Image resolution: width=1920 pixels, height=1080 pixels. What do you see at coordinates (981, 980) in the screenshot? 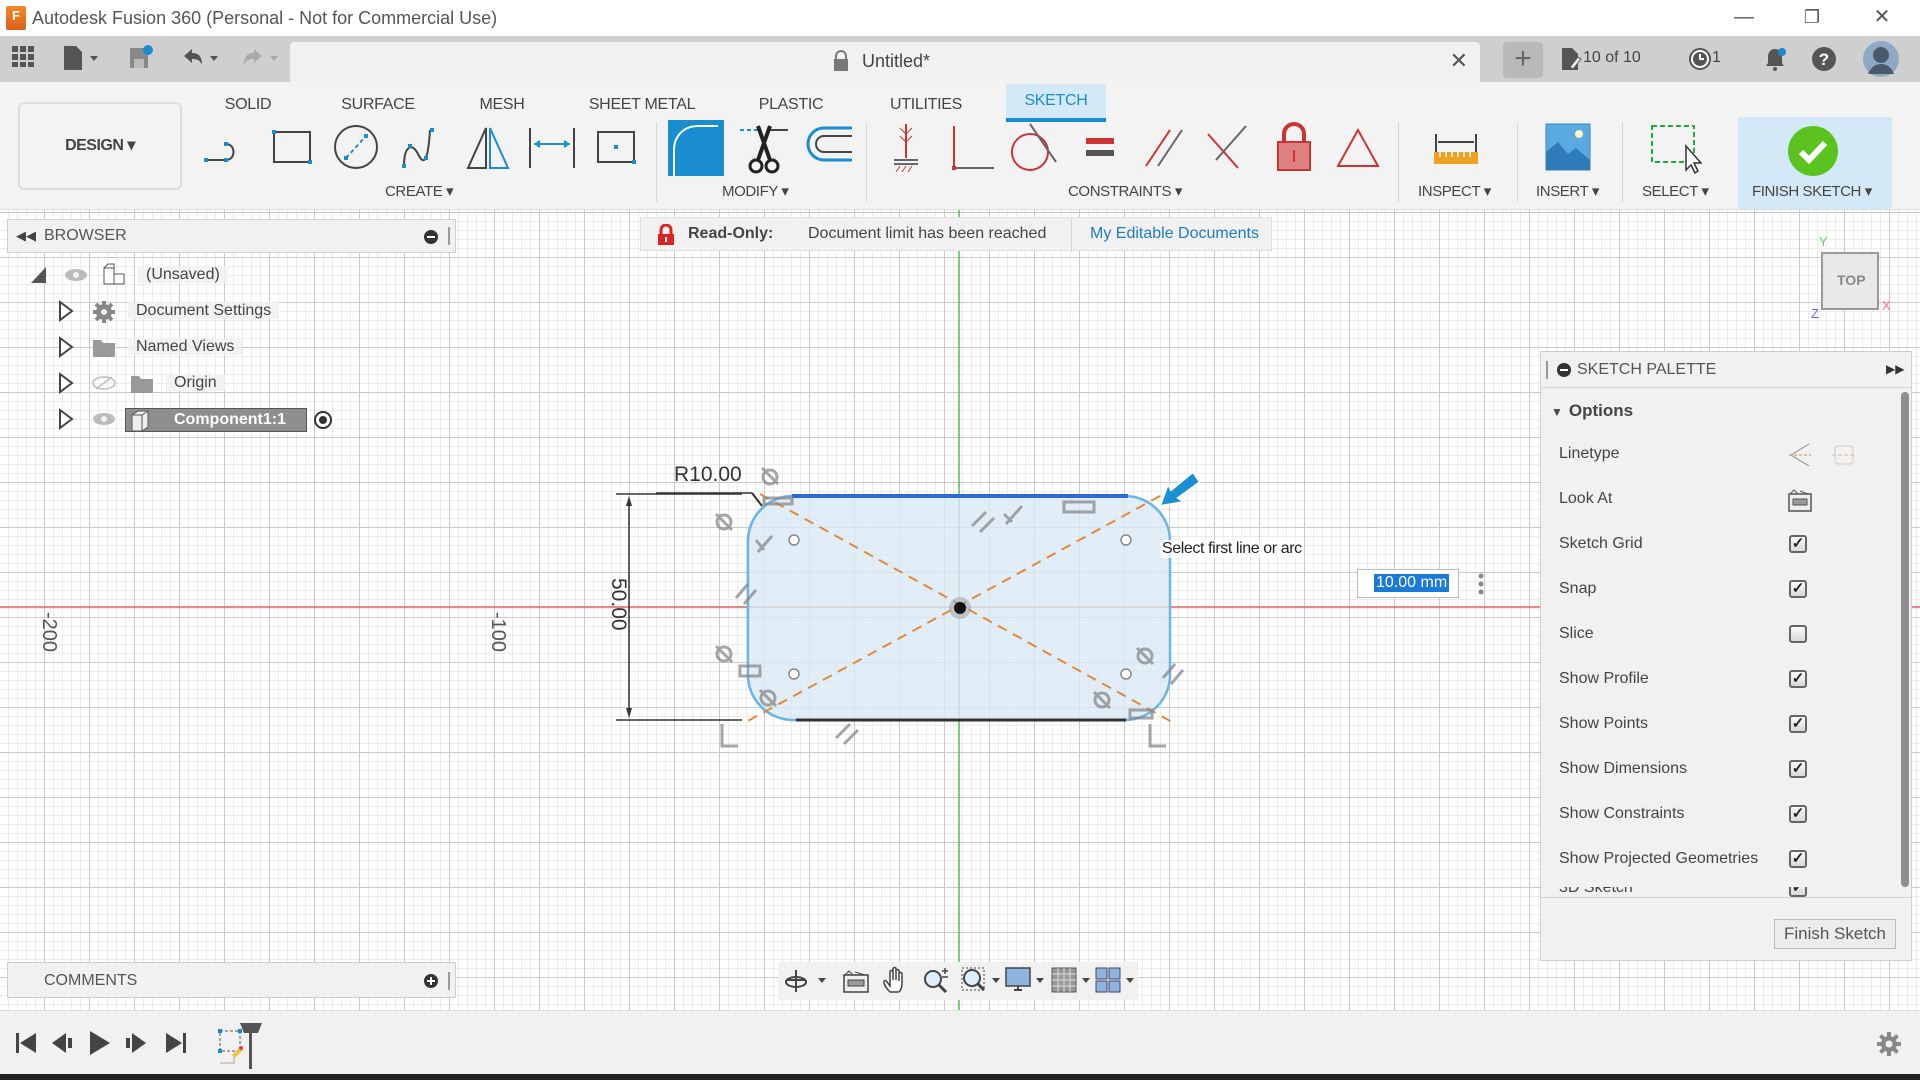
I see `fit-window-icon` at bounding box center [981, 980].